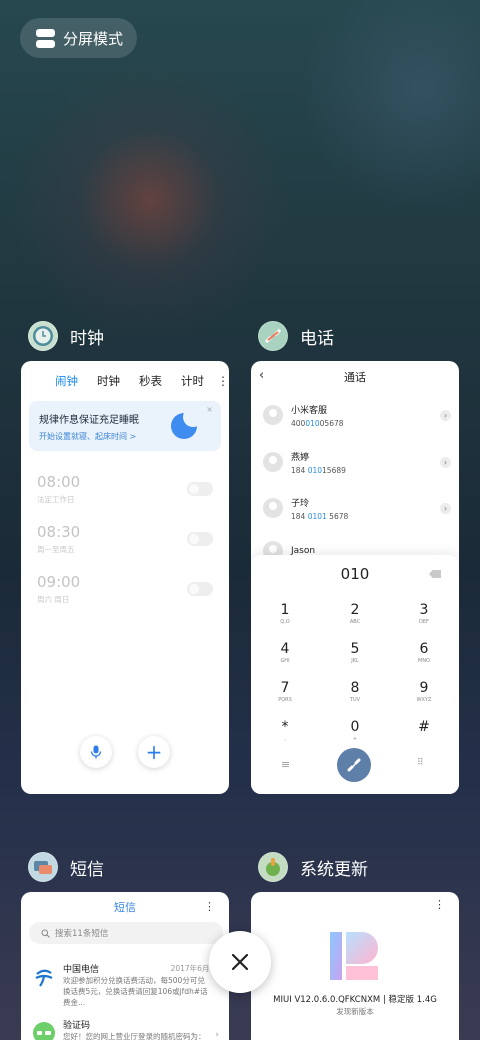 This screenshot has width=480, height=1040. Describe the element at coordinates (66, 867) in the screenshot. I see `messages-app-header: 短信` at that location.